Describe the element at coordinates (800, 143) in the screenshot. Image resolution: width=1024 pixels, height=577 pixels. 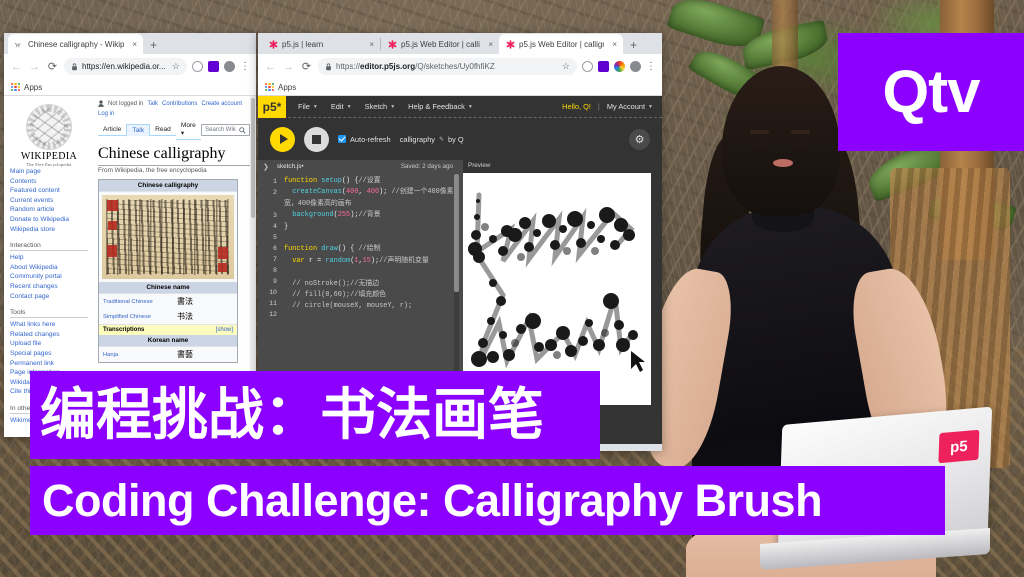
I see `eye-right` at that location.